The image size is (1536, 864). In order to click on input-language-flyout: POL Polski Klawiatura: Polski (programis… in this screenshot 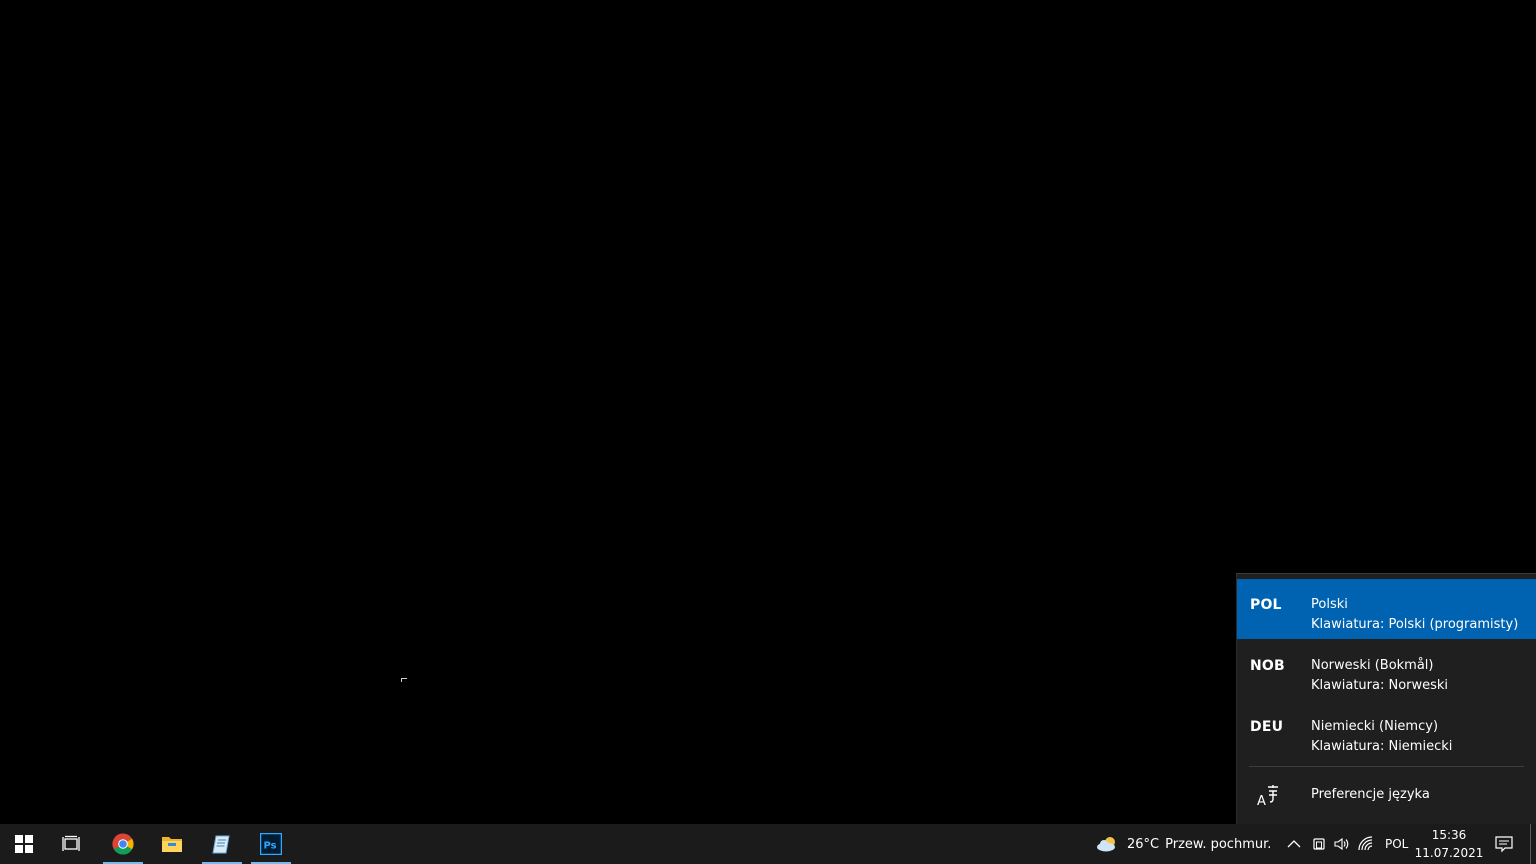, I will do `click(1386, 698)`.